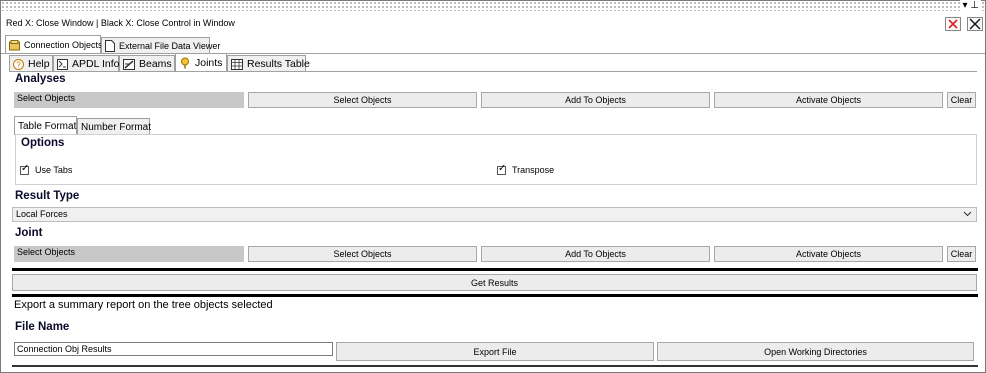 The image size is (986, 373). What do you see at coordinates (170, 46) in the screenshot?
I see `tab-label: External File Data Viewer` at bounding box center [170, 46].